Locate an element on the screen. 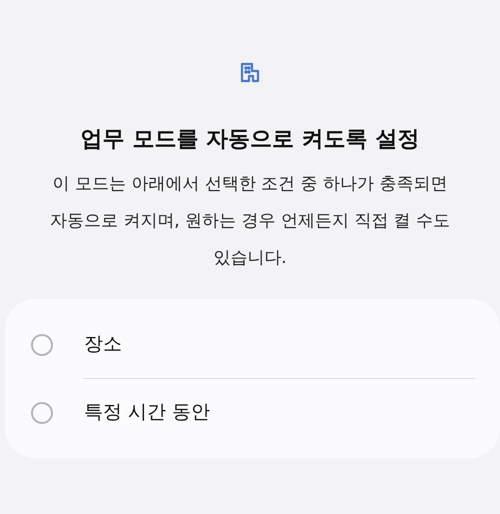  option-label: 특정 시간 동안 is located at coordinates (147, 413).